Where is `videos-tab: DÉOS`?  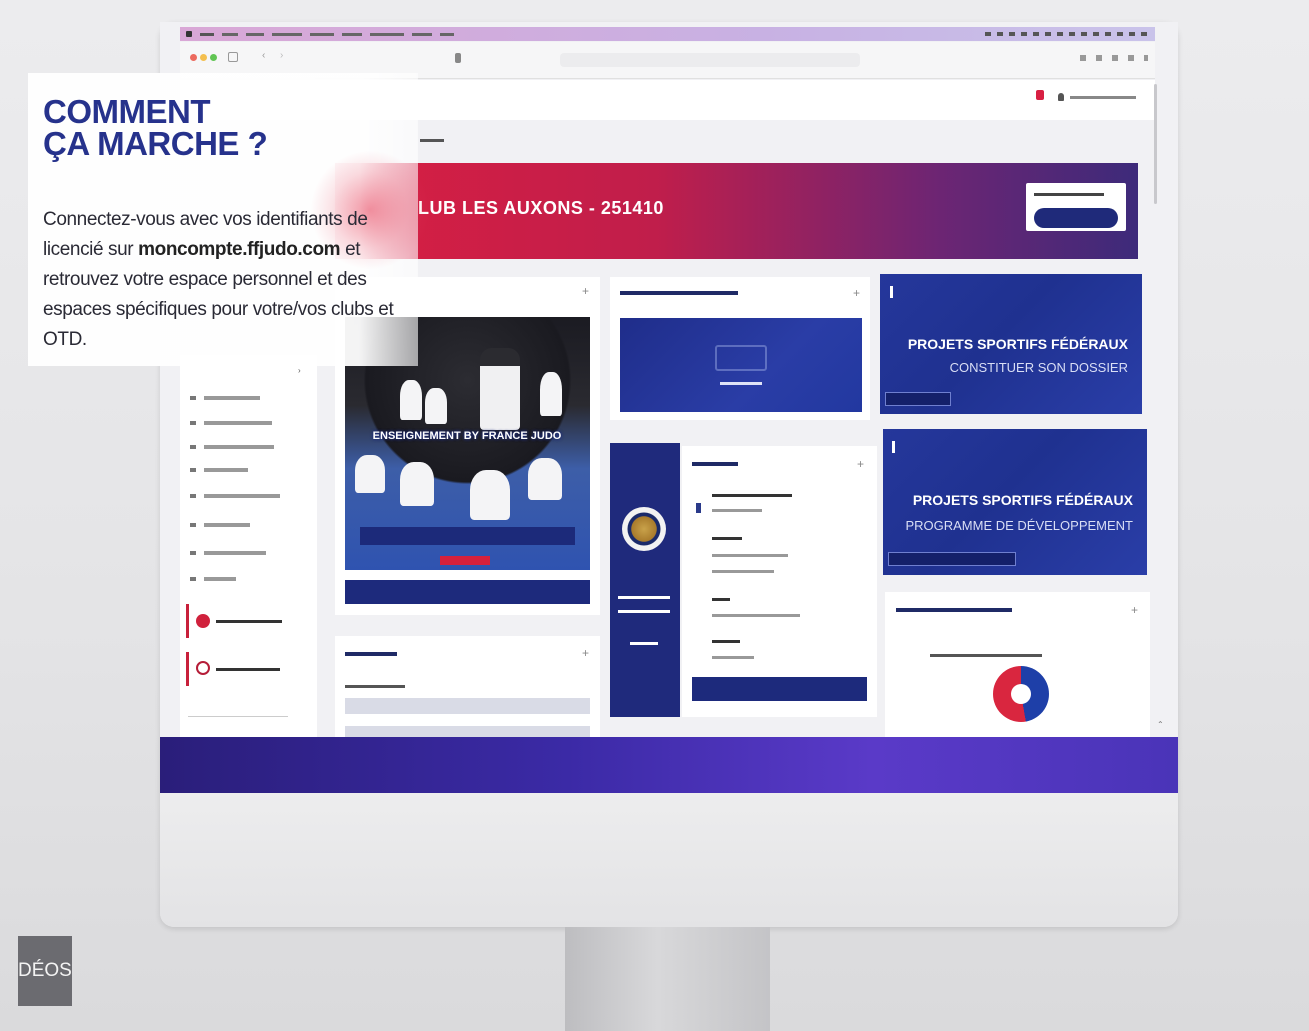 videos-tab: DÉOS is located at coordinates (45, 971).